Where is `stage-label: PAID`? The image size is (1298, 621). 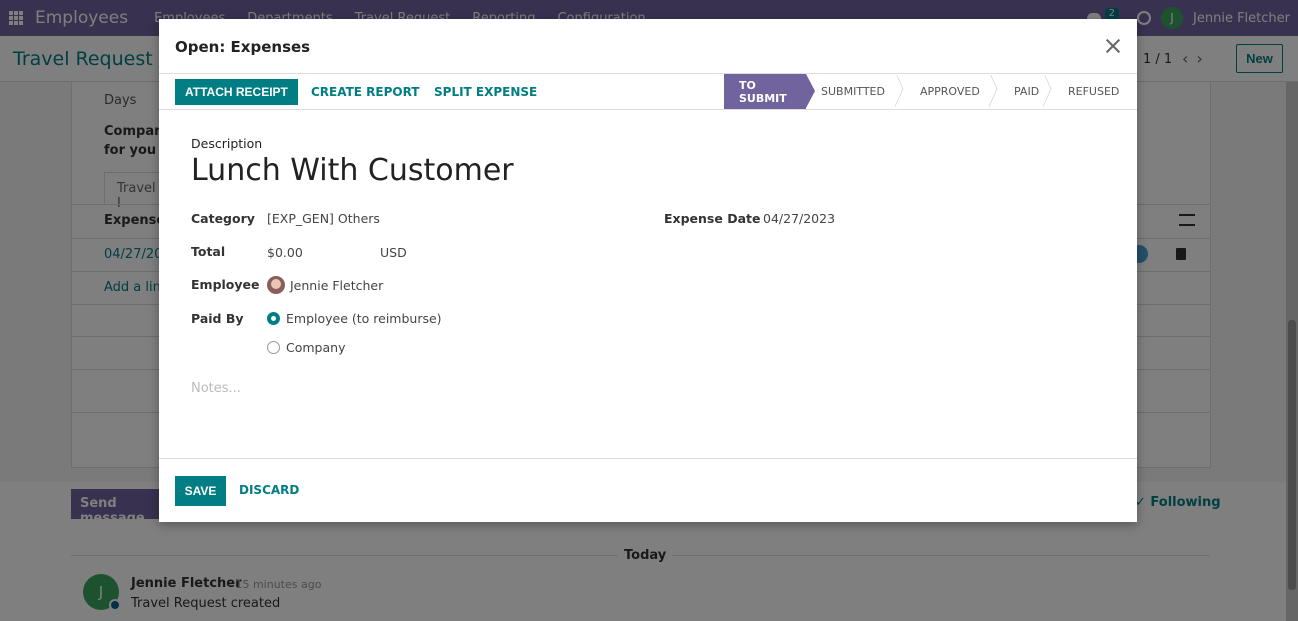
stage-label: PAID is located at coordinates (1027, 91).